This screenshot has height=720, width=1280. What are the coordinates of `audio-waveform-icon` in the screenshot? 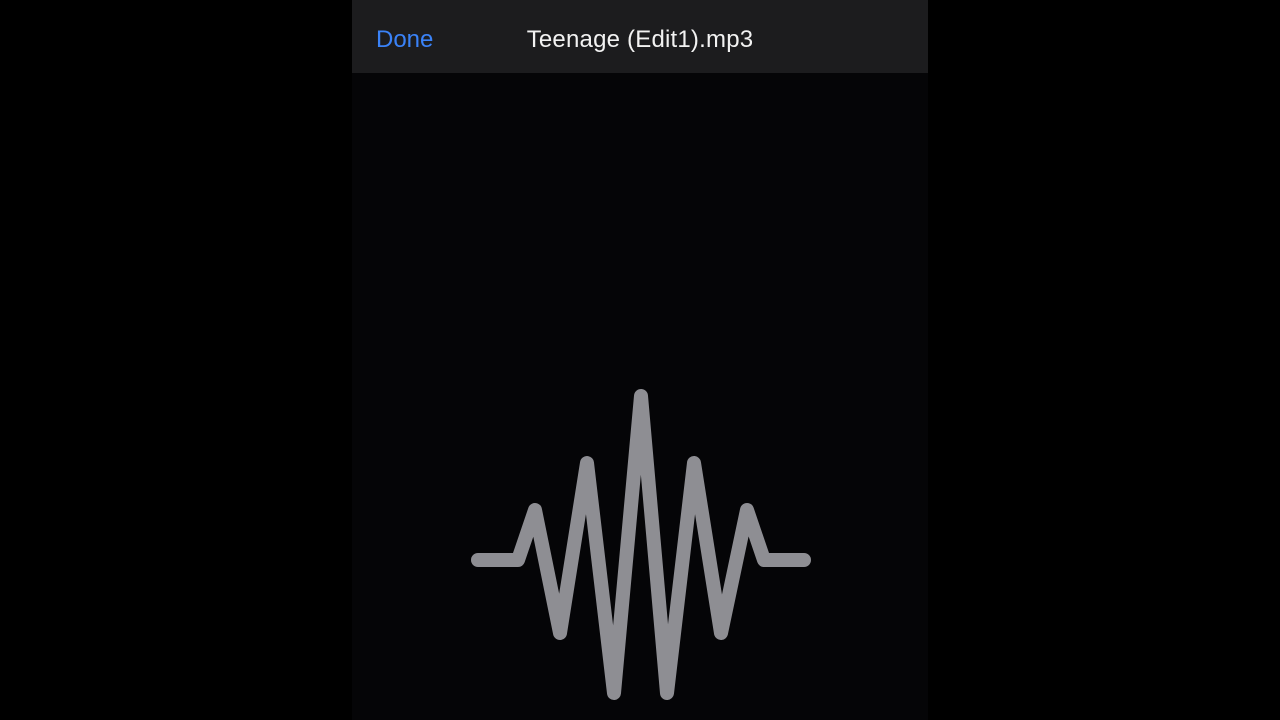 It's located at (641, 544).